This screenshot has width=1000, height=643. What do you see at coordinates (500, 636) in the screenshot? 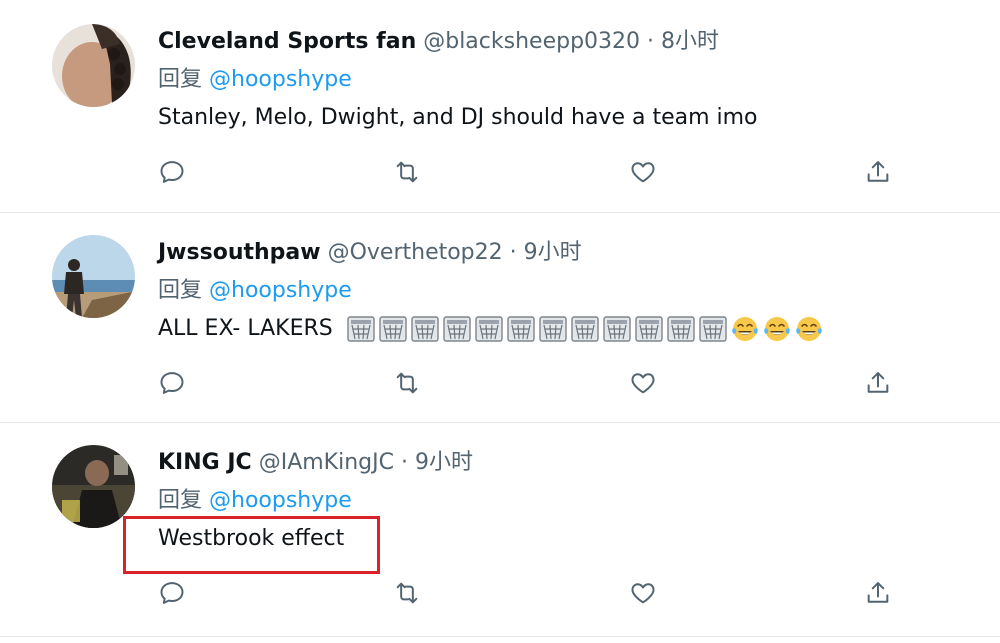
I see `tweet-divider` at bounding box center [500, 636].